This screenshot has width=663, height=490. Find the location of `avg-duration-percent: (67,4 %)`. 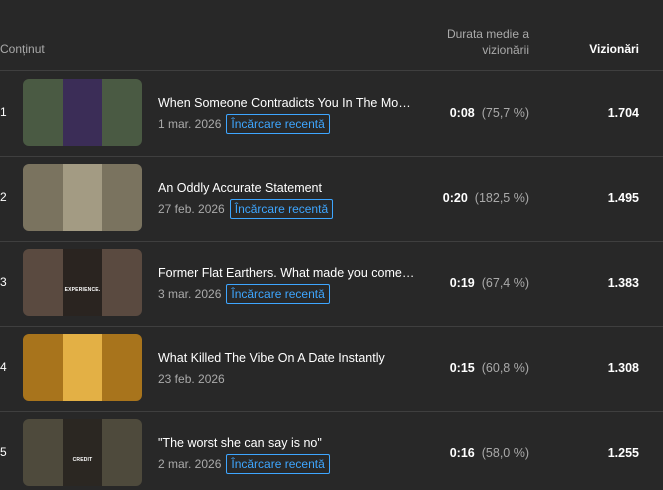

avg-duration-percent: (67,4 %) is located at coordinates (505, 283).